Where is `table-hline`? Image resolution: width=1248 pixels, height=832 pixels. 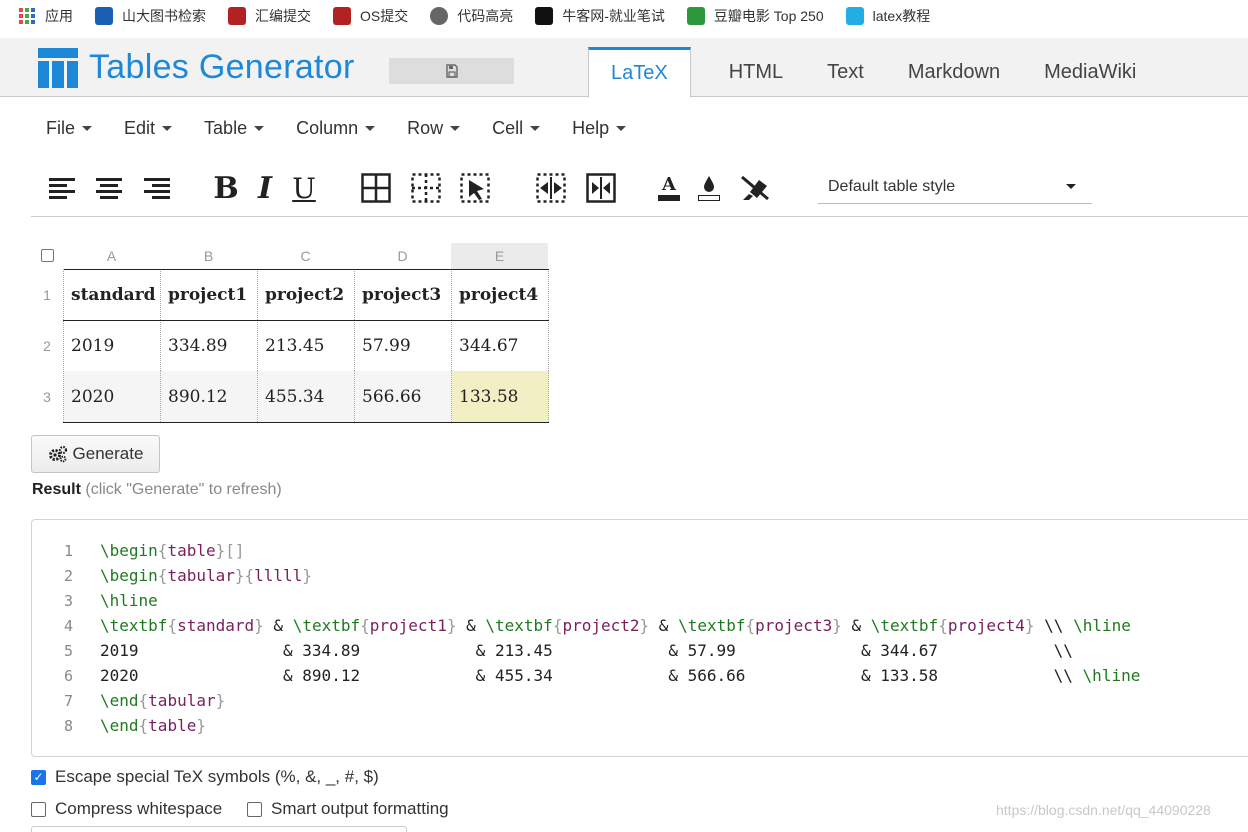
table-hline is located at coordinates (306, 269).